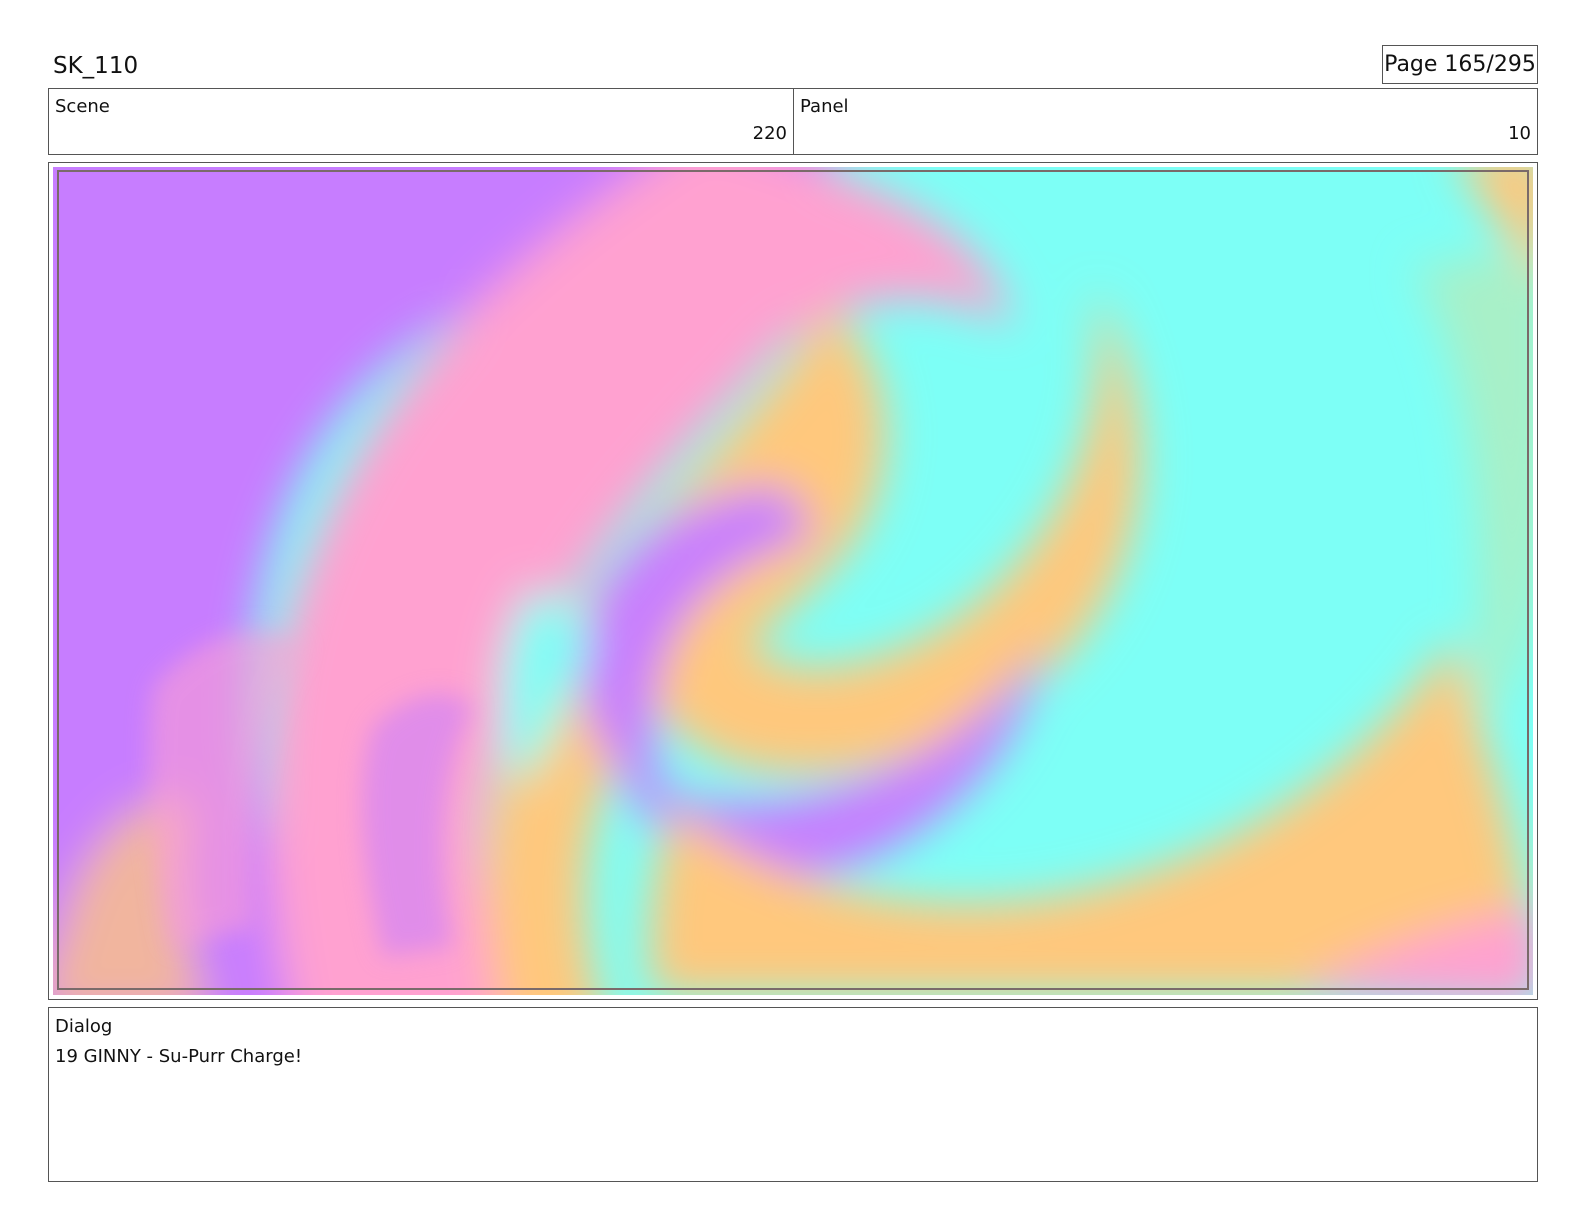 Image resolution: width=1584 pixels, height=1224 pixels. What do you see at coordinates (793, 1094) in the screenshot?
I see `dialog-box: Dialog 19 GINNY - Su-Purr Charge!` at bounding box center [793, 1094].